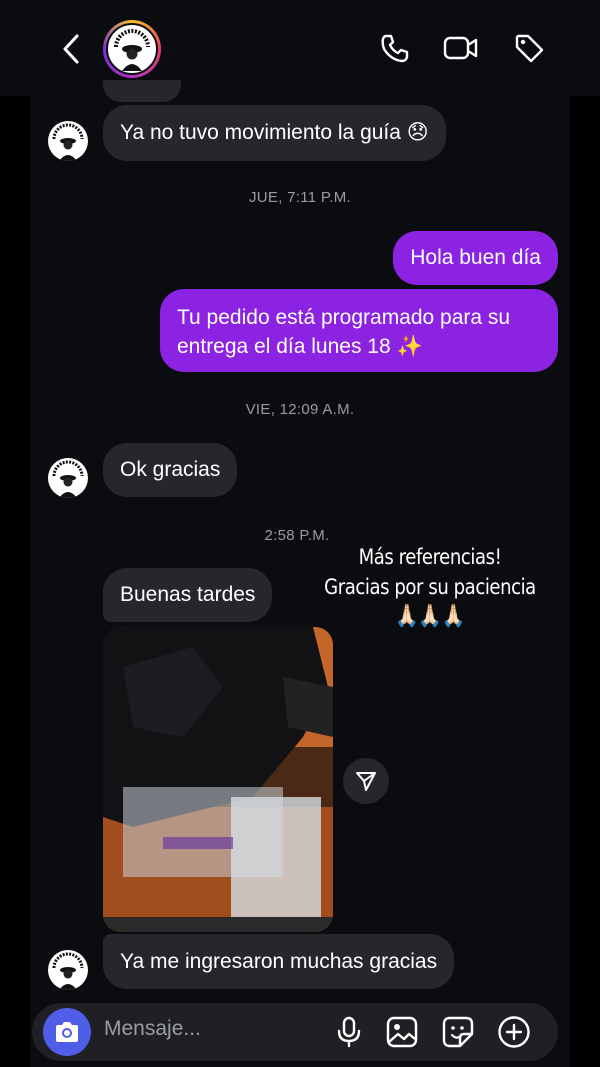 The image size is (600, 1067). What do you see at coordinates (475, 258) in the screenshot?
I see `message-outgoing: Hola buen día` at bounding box center [475, 258].